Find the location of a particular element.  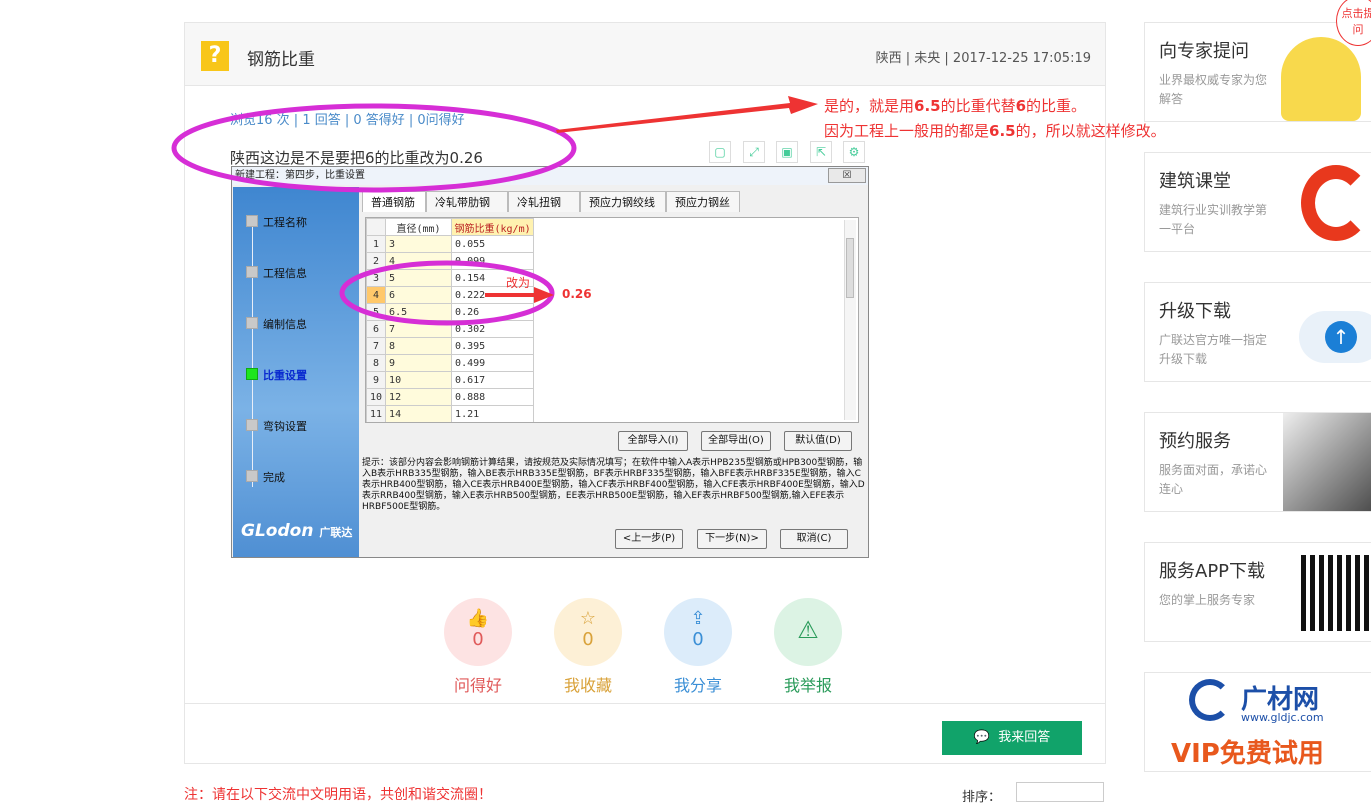

annotation-arrow-row is located at coordinates (519, 295).